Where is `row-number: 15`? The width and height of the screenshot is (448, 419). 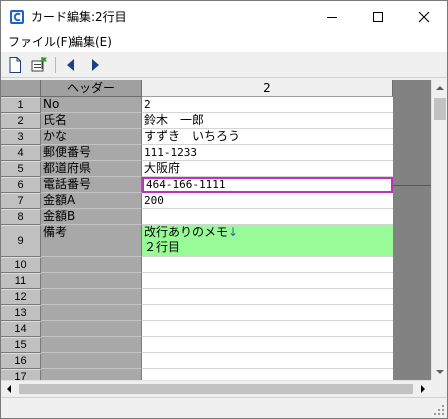
row-number: 15 is located at coordinates (21, 345).